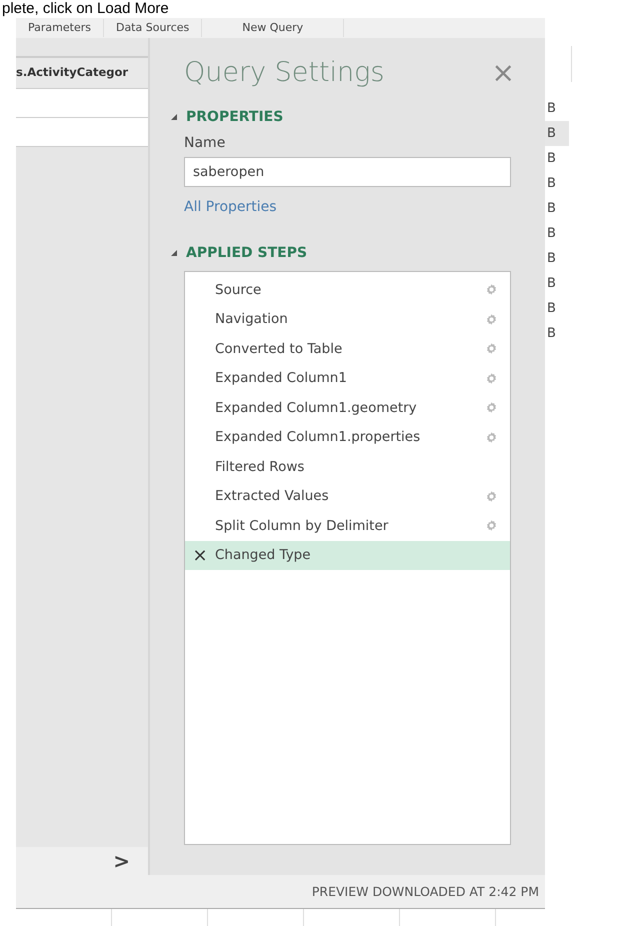  What do you see at coordinates (82, 861) in the screenshot?
I see `horizontal-scrollbar: >` at bounding box center [82, 861].